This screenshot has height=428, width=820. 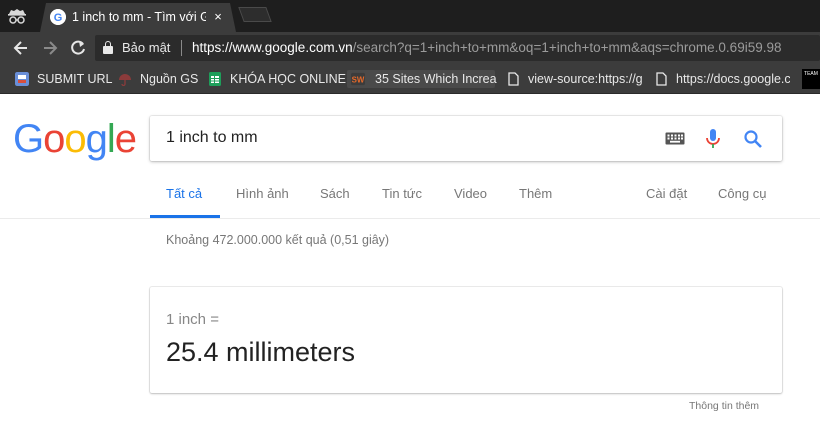 What do you see at coordinates (75, 79) in the screenshot?
I see `bookmark-label: SUBMIT URL` at bounding box center [75, 79].